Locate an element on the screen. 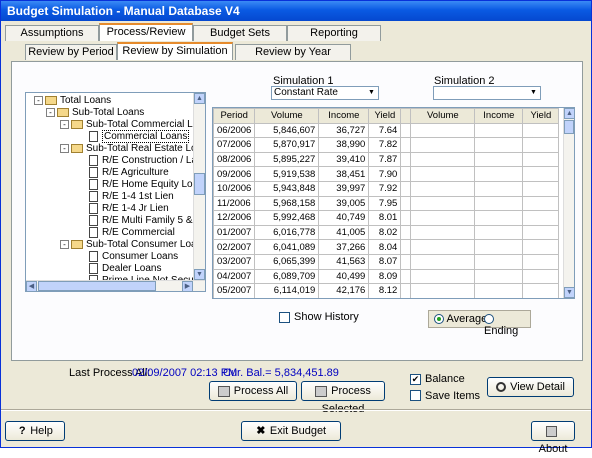 The width and height of the screenshot is (592, 458). balance-checkbox: ✔ is located at coordinates (415, 379).